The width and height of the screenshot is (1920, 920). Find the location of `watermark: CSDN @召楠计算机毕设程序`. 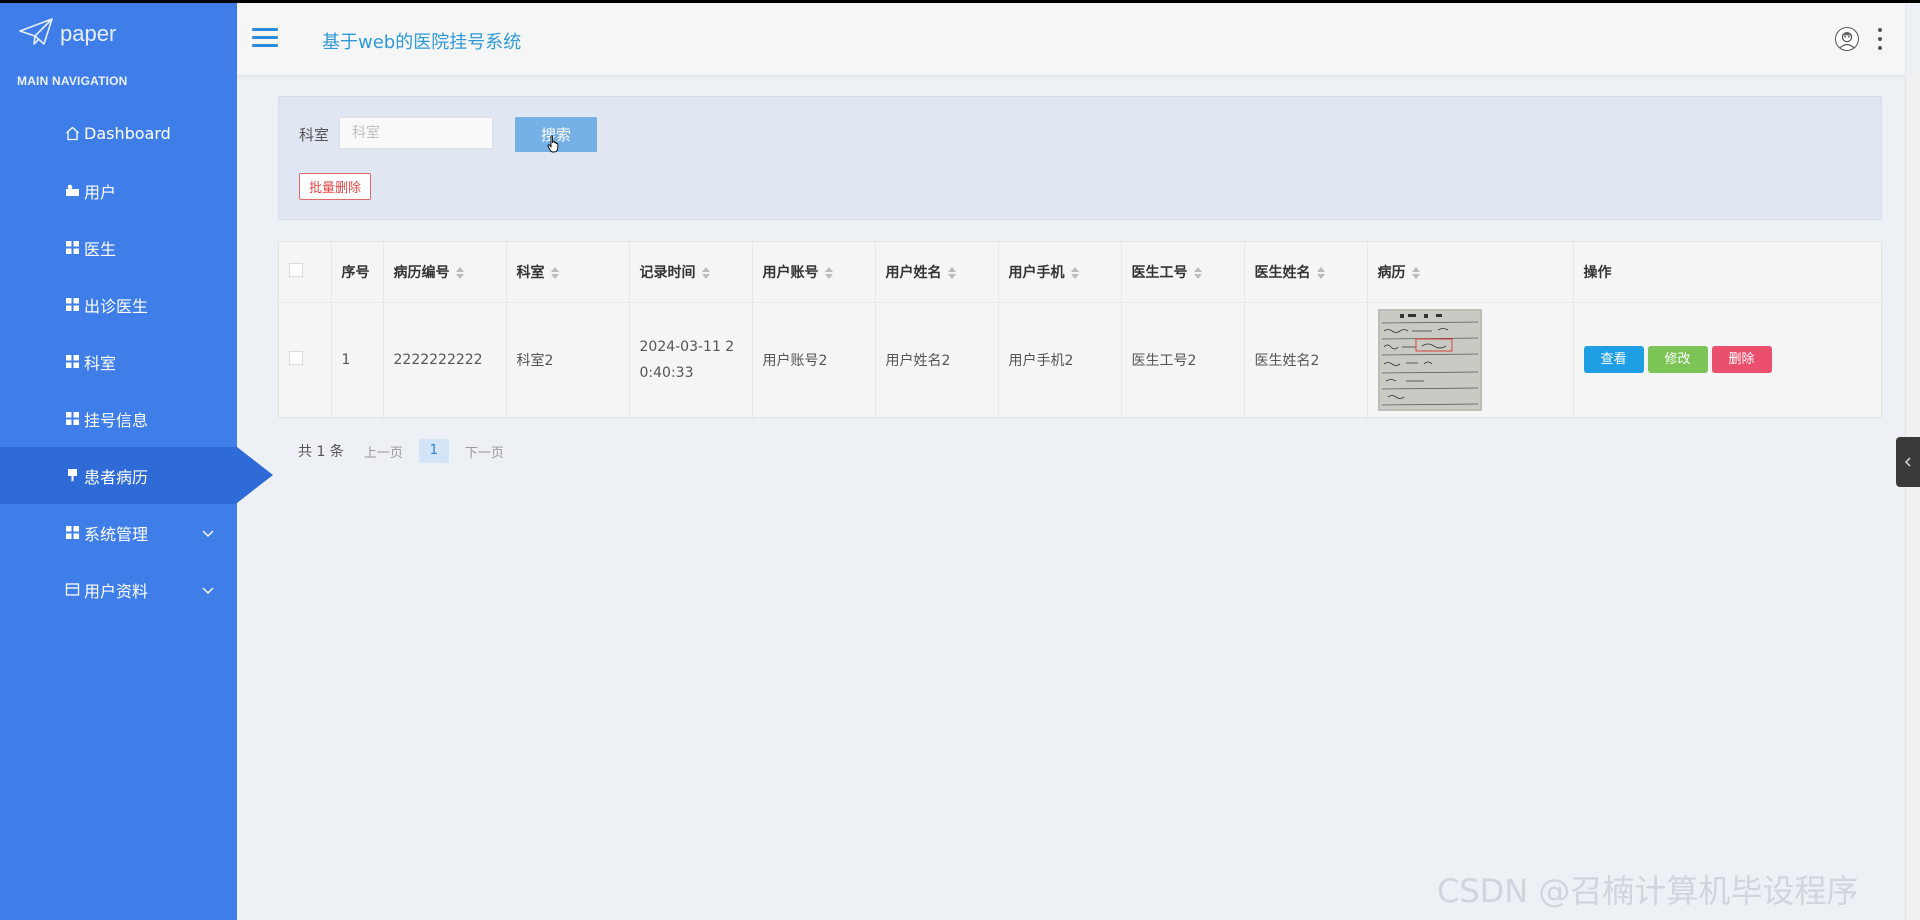

watermark: CSDN @召楠计算机毕设程序 is located at coordinates (1648, 891).